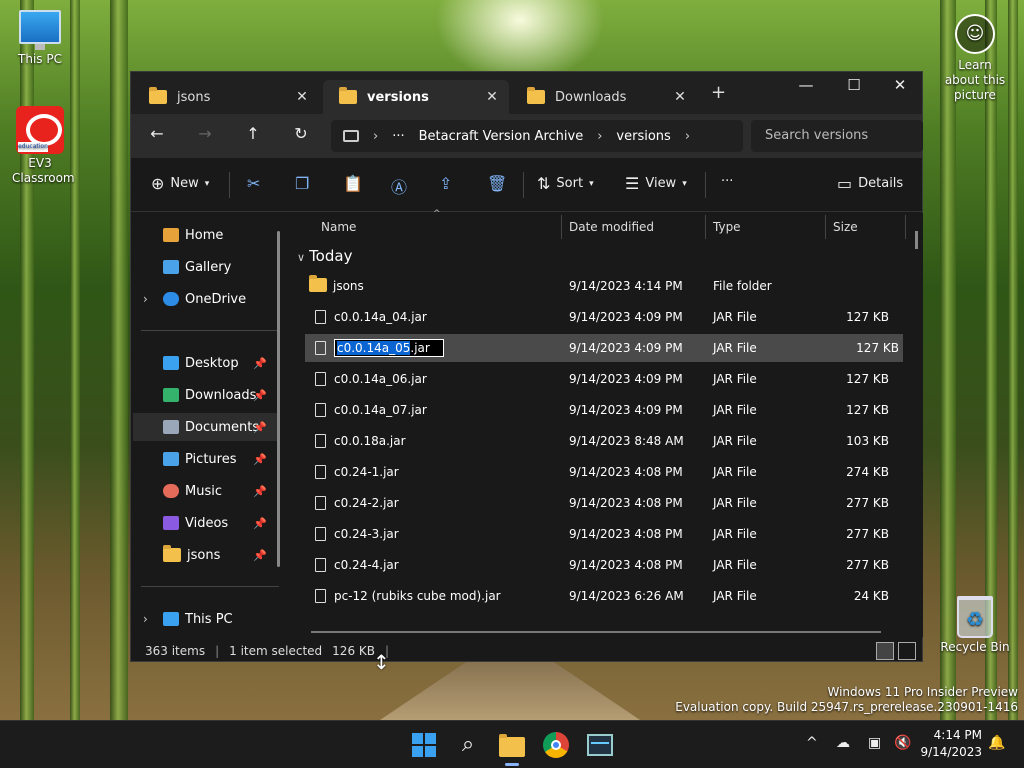  What do you see at coordinates (206, 491) in the screenshot?
I see `sidebar-item-music: Music 📌` at bounding box center [206, 491].